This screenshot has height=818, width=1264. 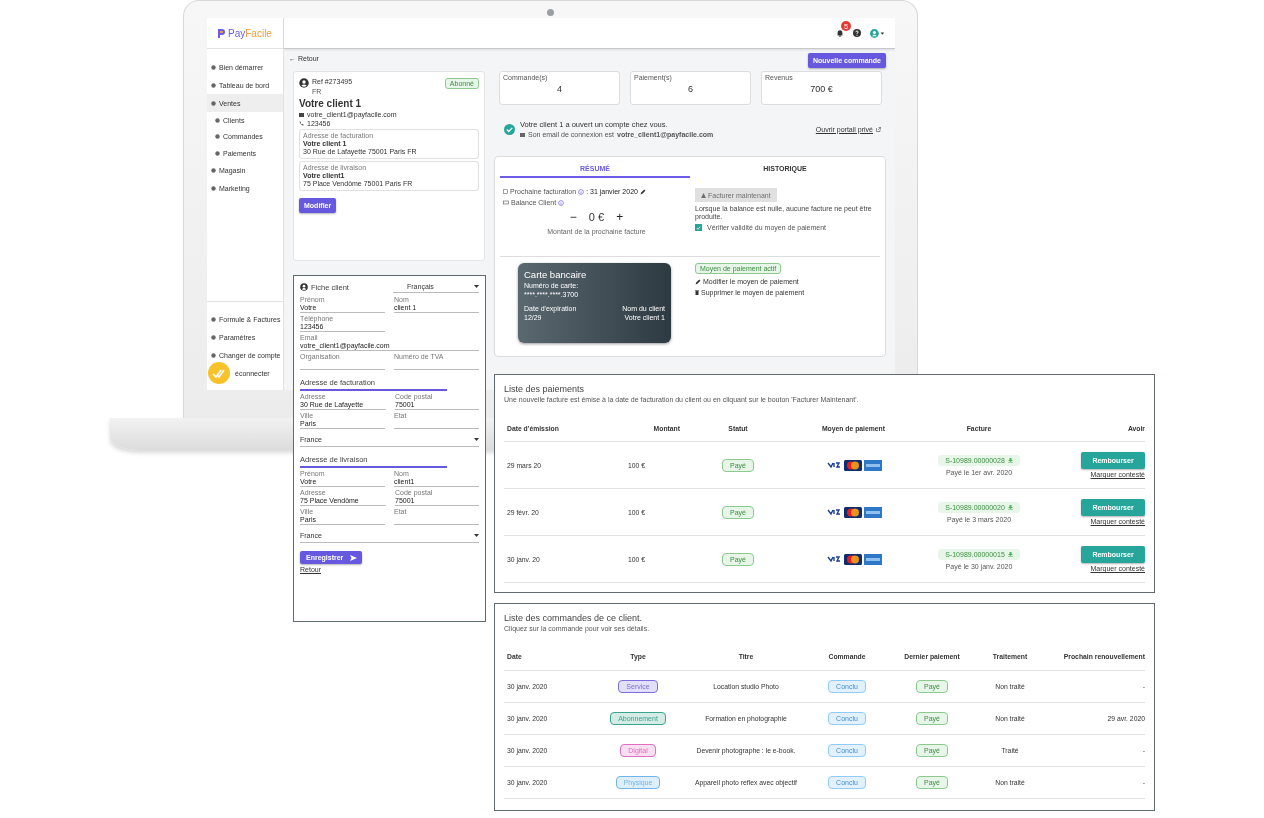 What do you see at coordinates (509, 129) in the screenshot?
I see `check-circle-icon` at bounding box center [509, 129].